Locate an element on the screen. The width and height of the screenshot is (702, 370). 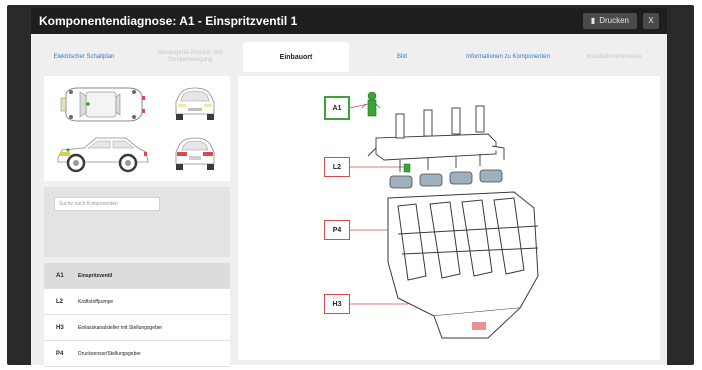
tab-einbauort: Einbauort is located at coordinates (296, 57).